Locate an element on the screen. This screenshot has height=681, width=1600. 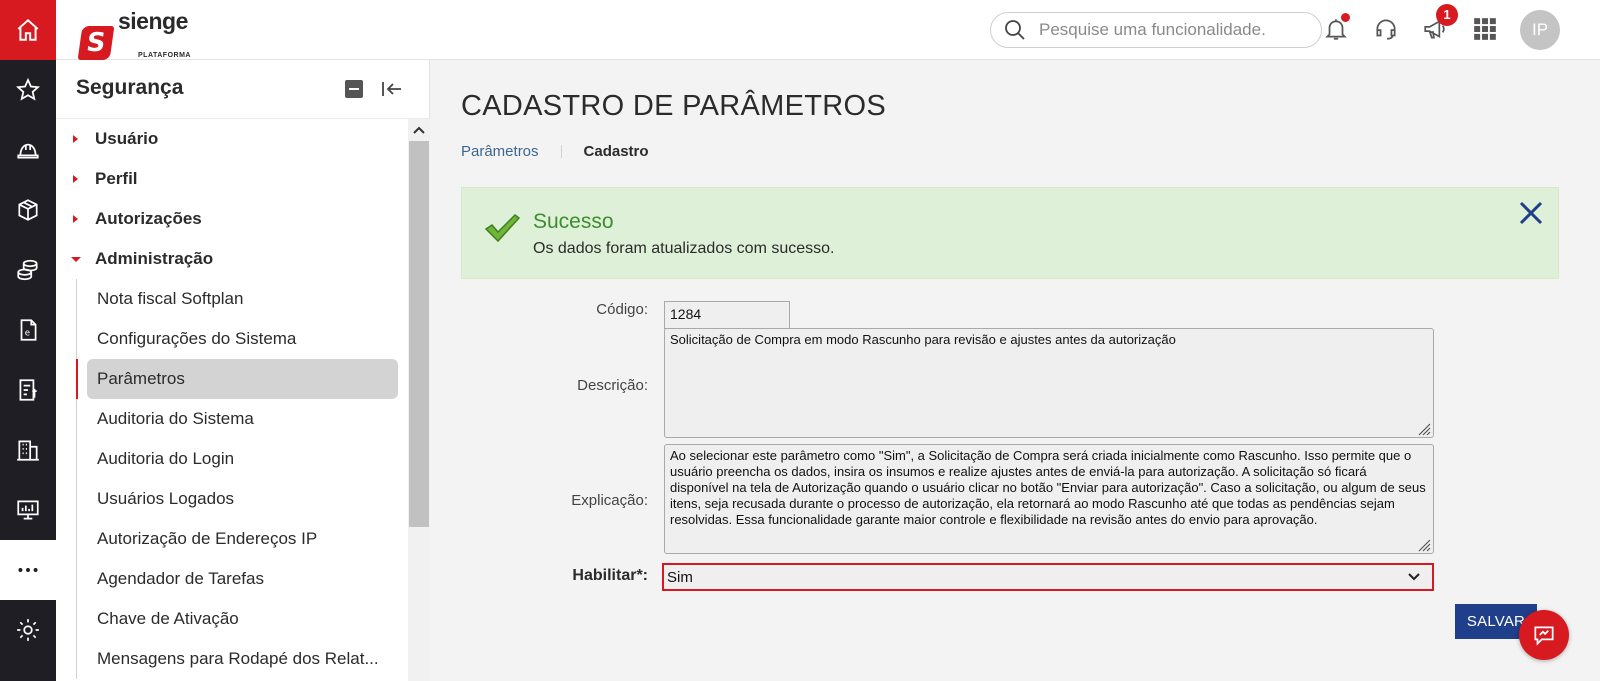
building-icon is located at coordinates (28, 450).